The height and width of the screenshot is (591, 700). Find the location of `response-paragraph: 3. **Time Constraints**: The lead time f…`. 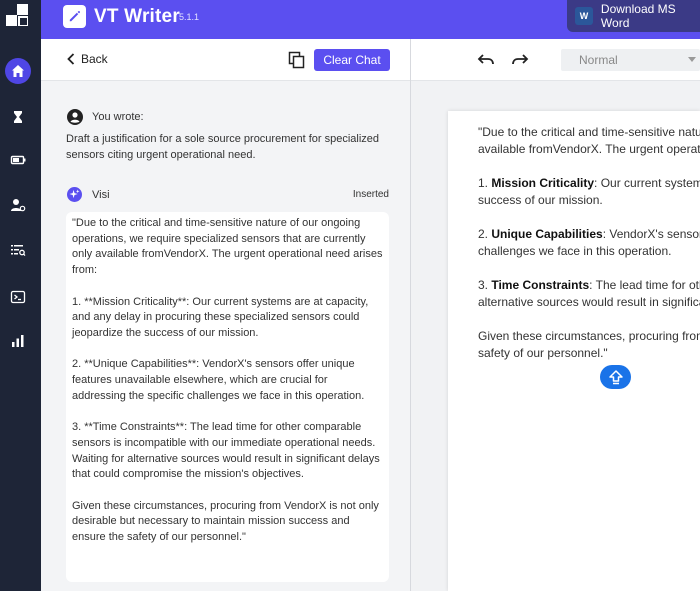

response-paragraph: 3. **Time Constraints**: The lead time f… is located at coordinates (226, 451).